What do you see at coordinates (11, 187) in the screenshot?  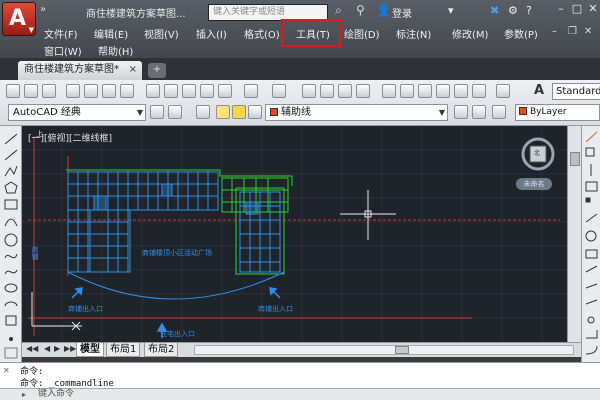 I see `polygon-tool-icon` at bounding box center [11, 187].